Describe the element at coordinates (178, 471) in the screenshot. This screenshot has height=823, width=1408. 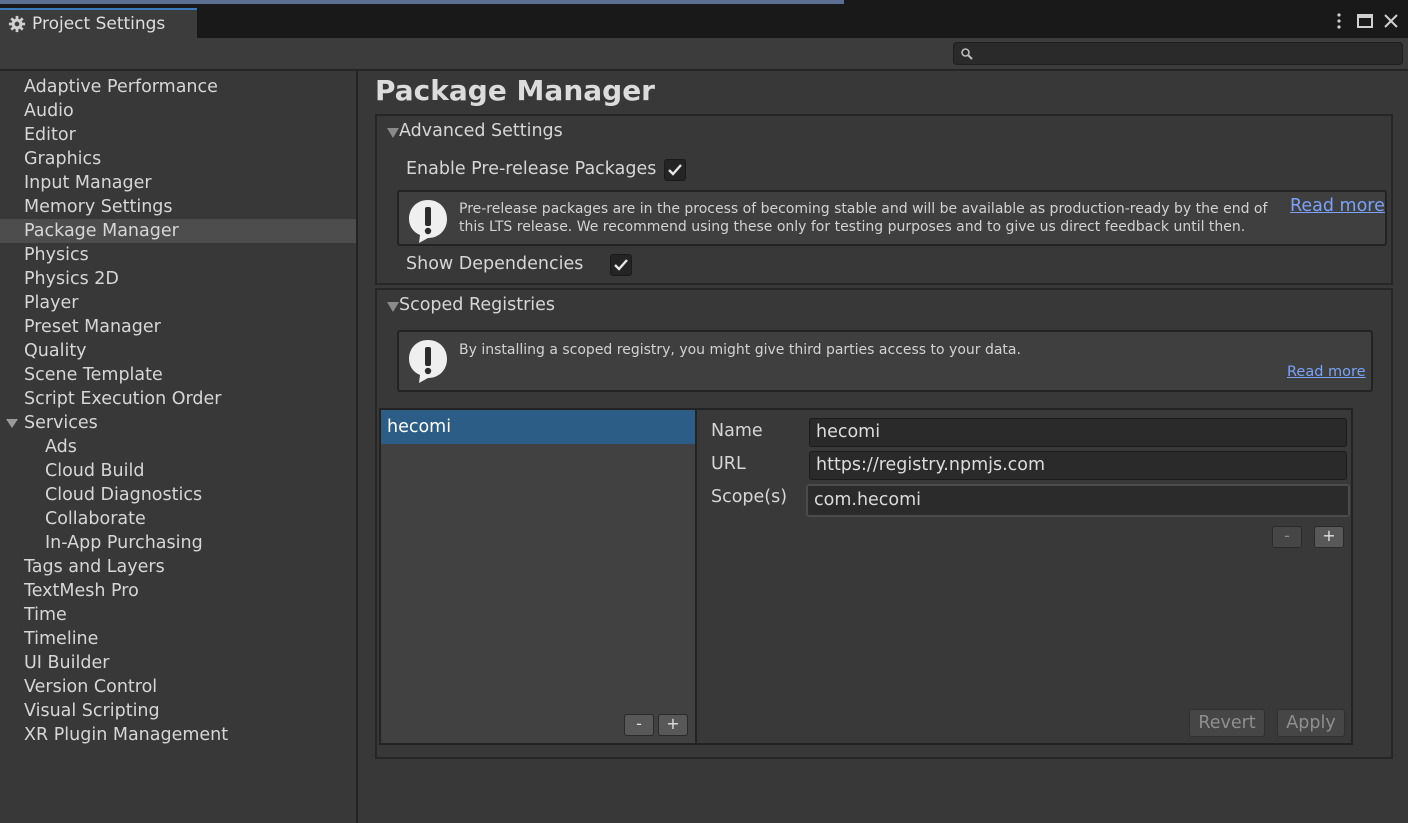
I see `sidebar-item-cloud-build: Cloud Build` at that location.